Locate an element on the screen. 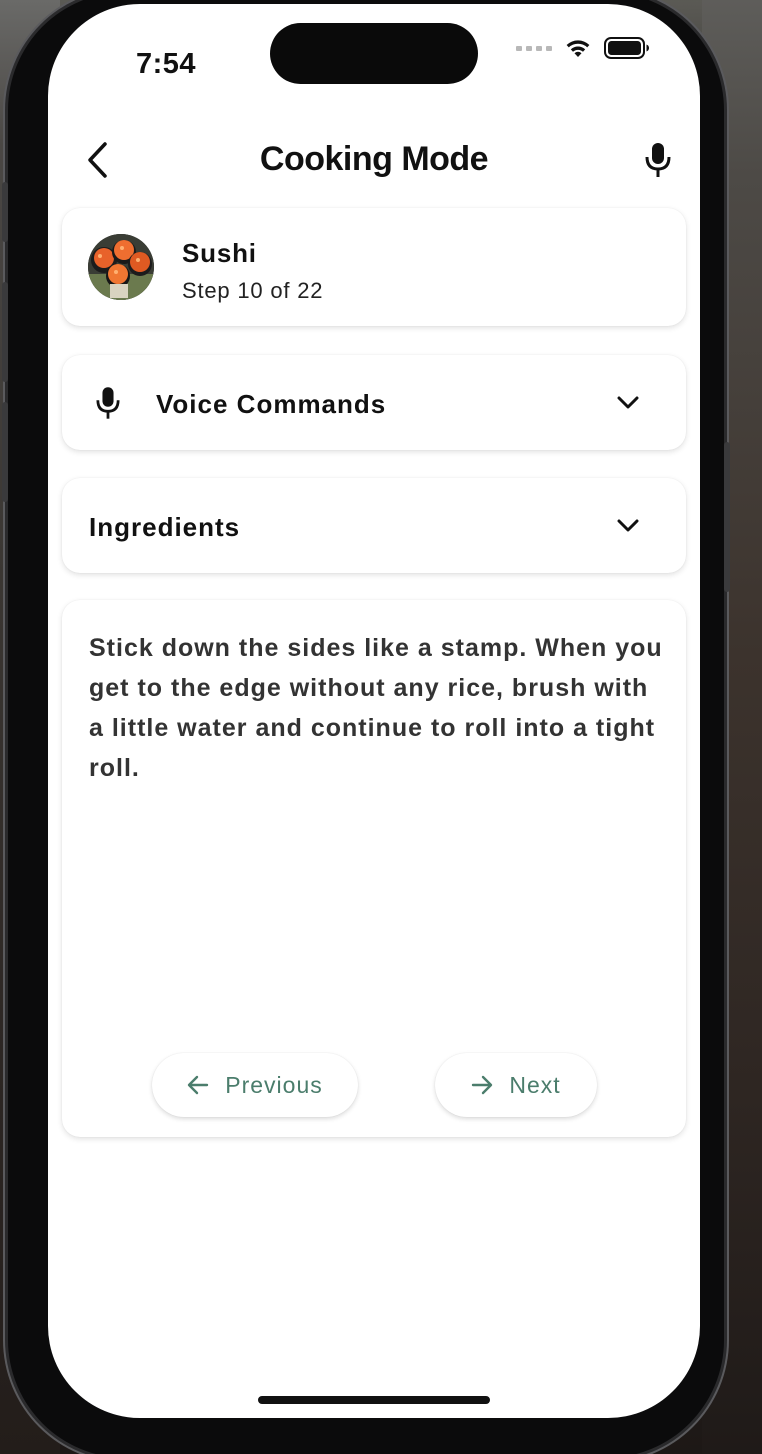 This screenshot has width=762, height=1454. status-icons is located at coordinates (583, 48).